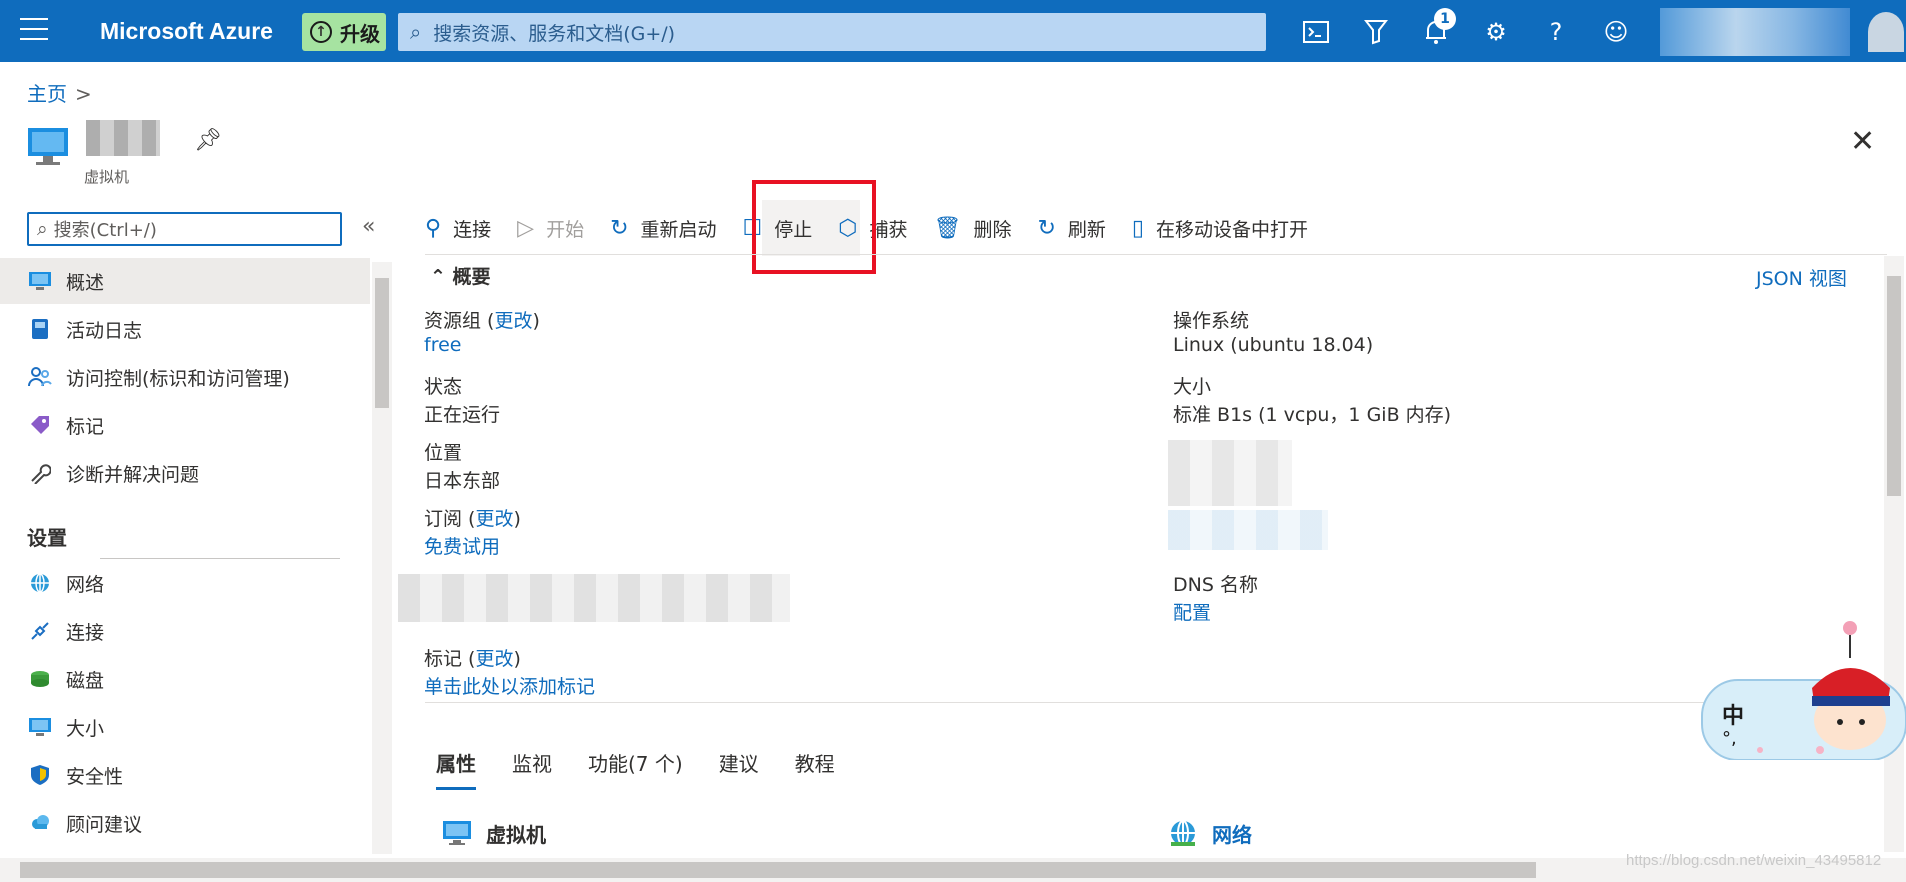  I want to click on sidebar-item-activity-log: 活动日志, so click(185, 329).